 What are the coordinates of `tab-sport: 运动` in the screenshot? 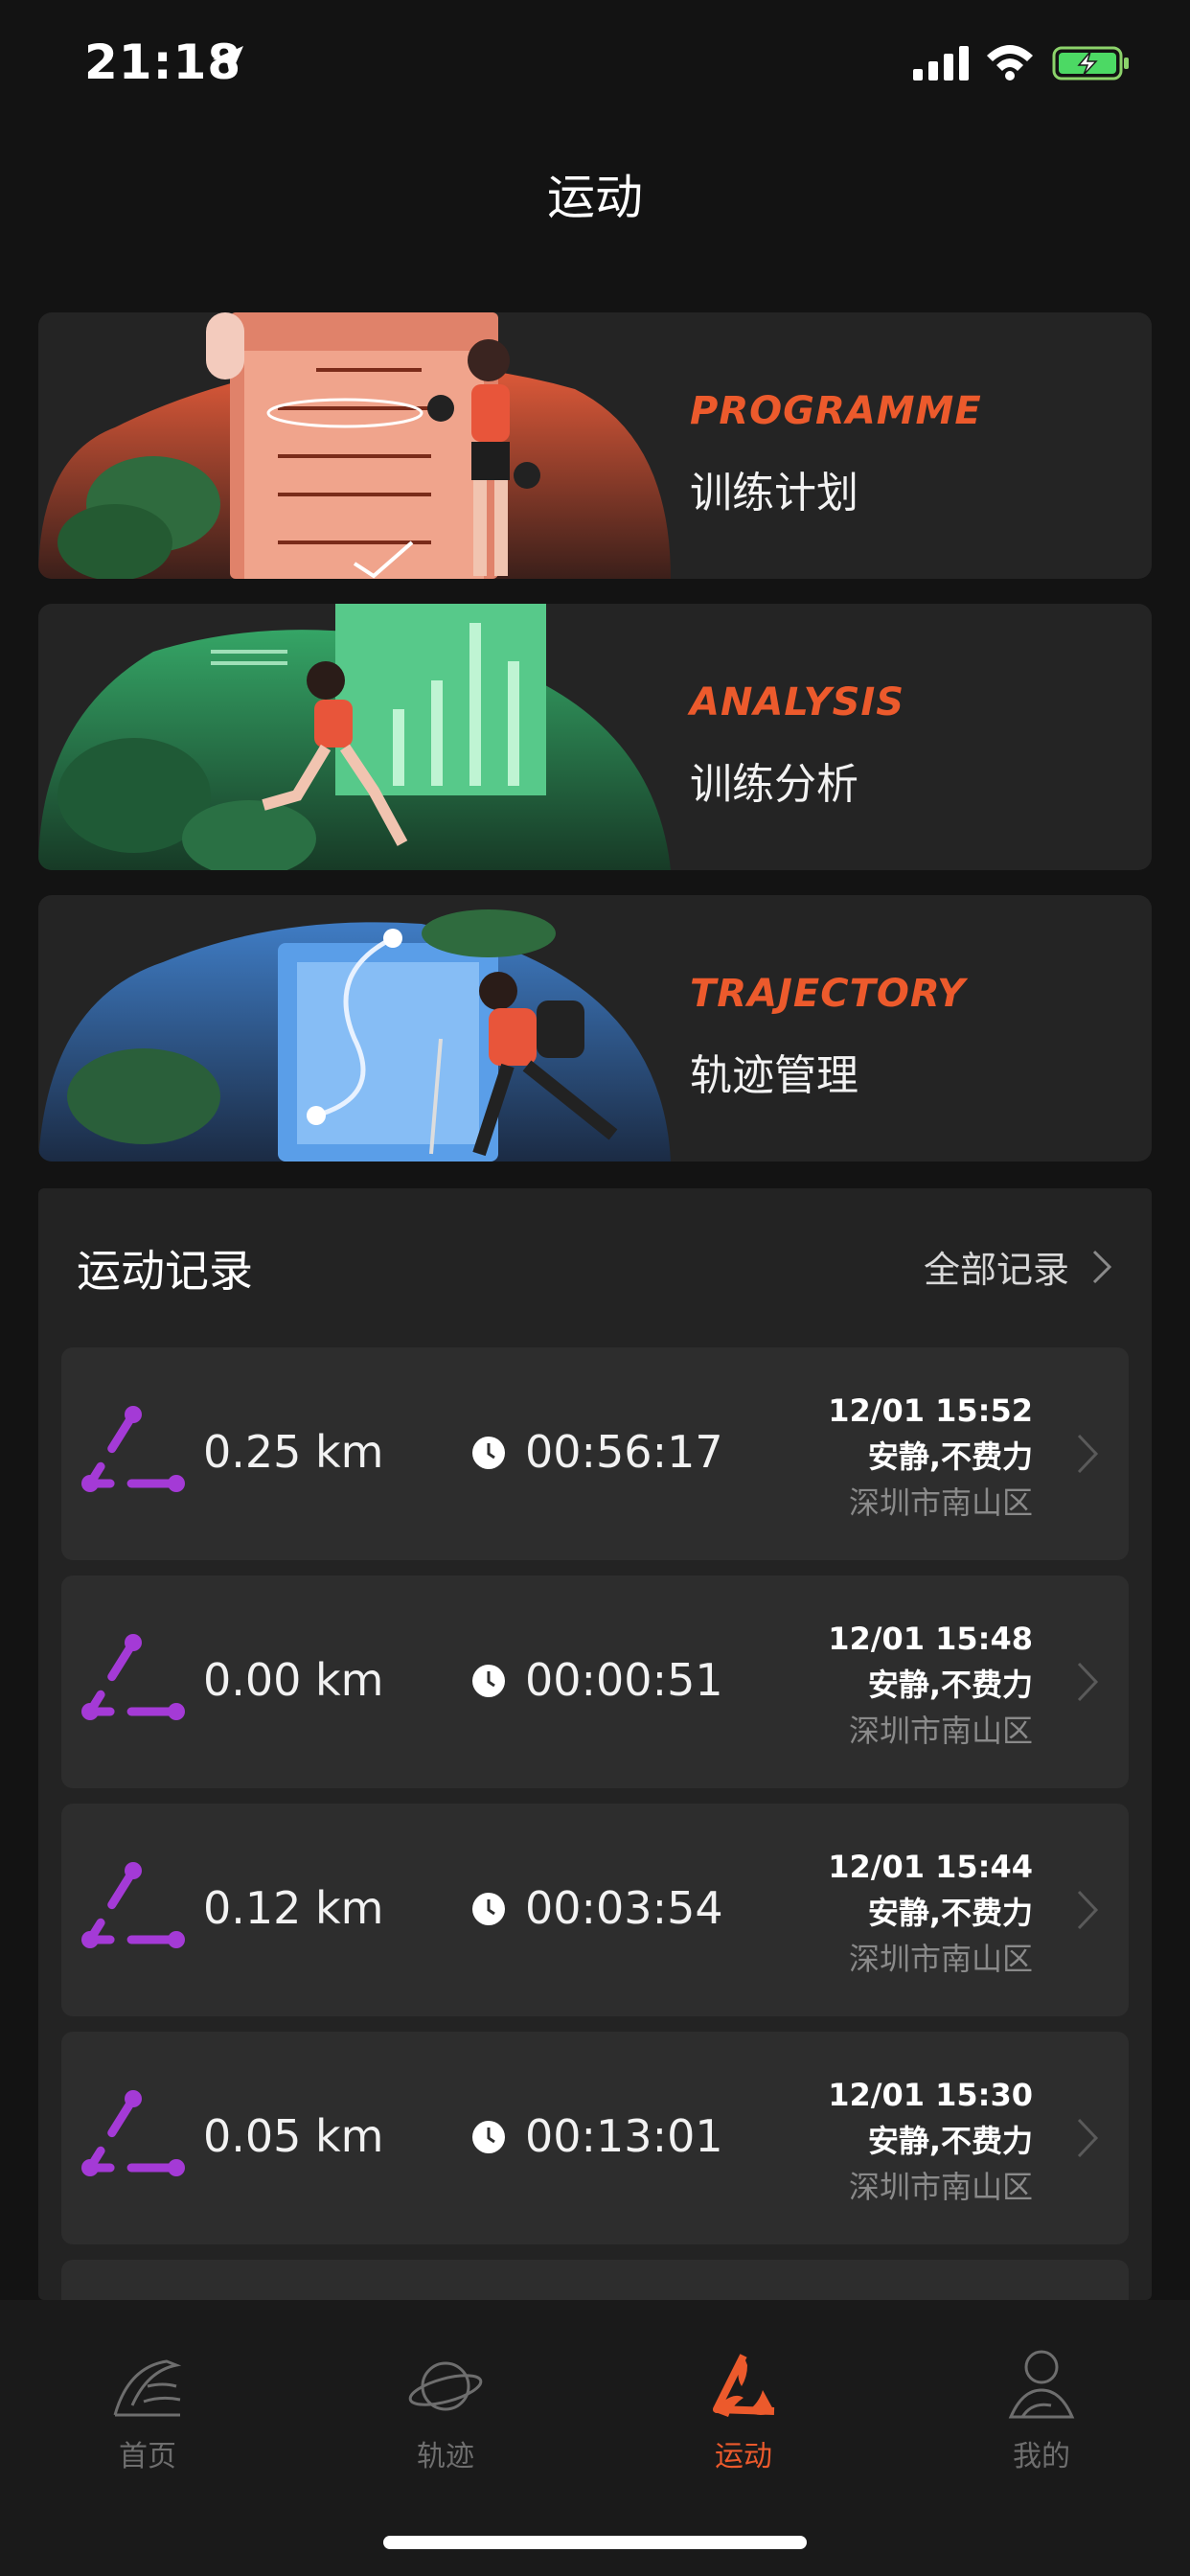 It's located at (744, 2411).